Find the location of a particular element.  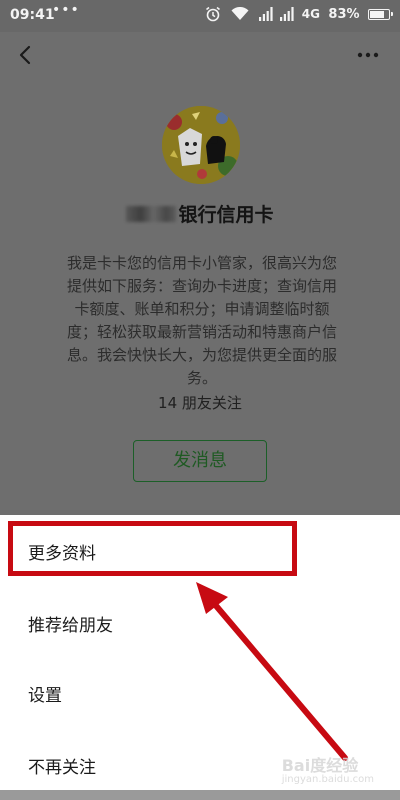

watermark: Bai度经验 jingyan.baidu.com is located at coordinates (328, 768).